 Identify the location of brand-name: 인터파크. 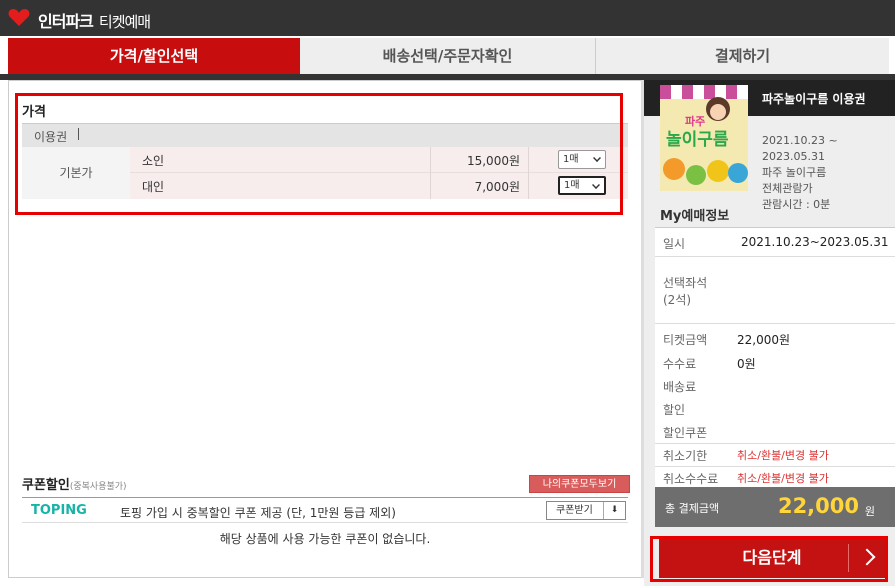
(66, 21).